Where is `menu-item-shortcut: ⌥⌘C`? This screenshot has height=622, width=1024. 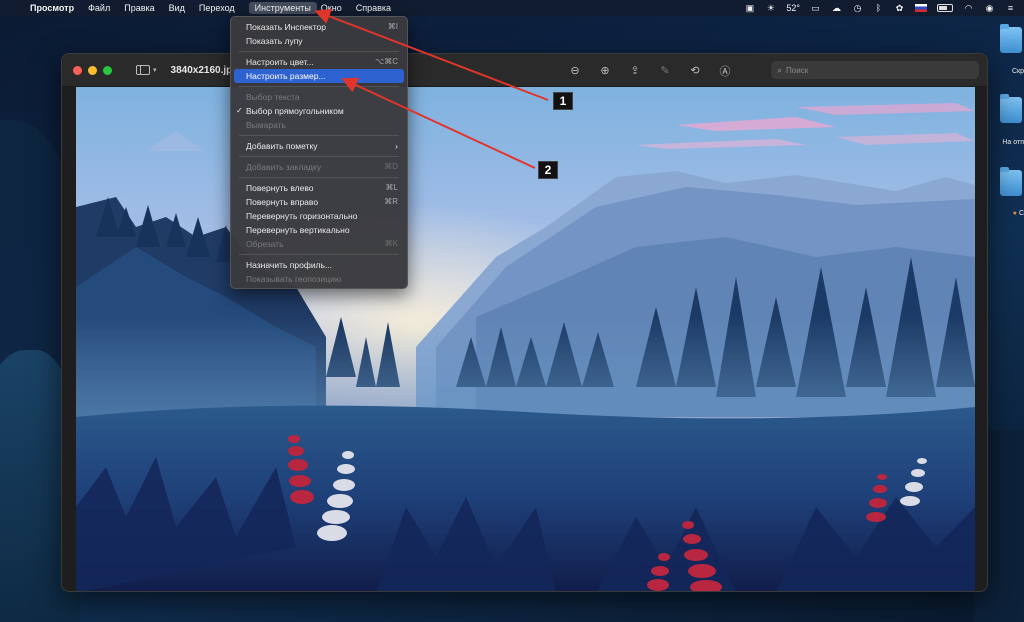
menu-item-shortcut: ⌥⌘C is located at coordinates (386, 61).